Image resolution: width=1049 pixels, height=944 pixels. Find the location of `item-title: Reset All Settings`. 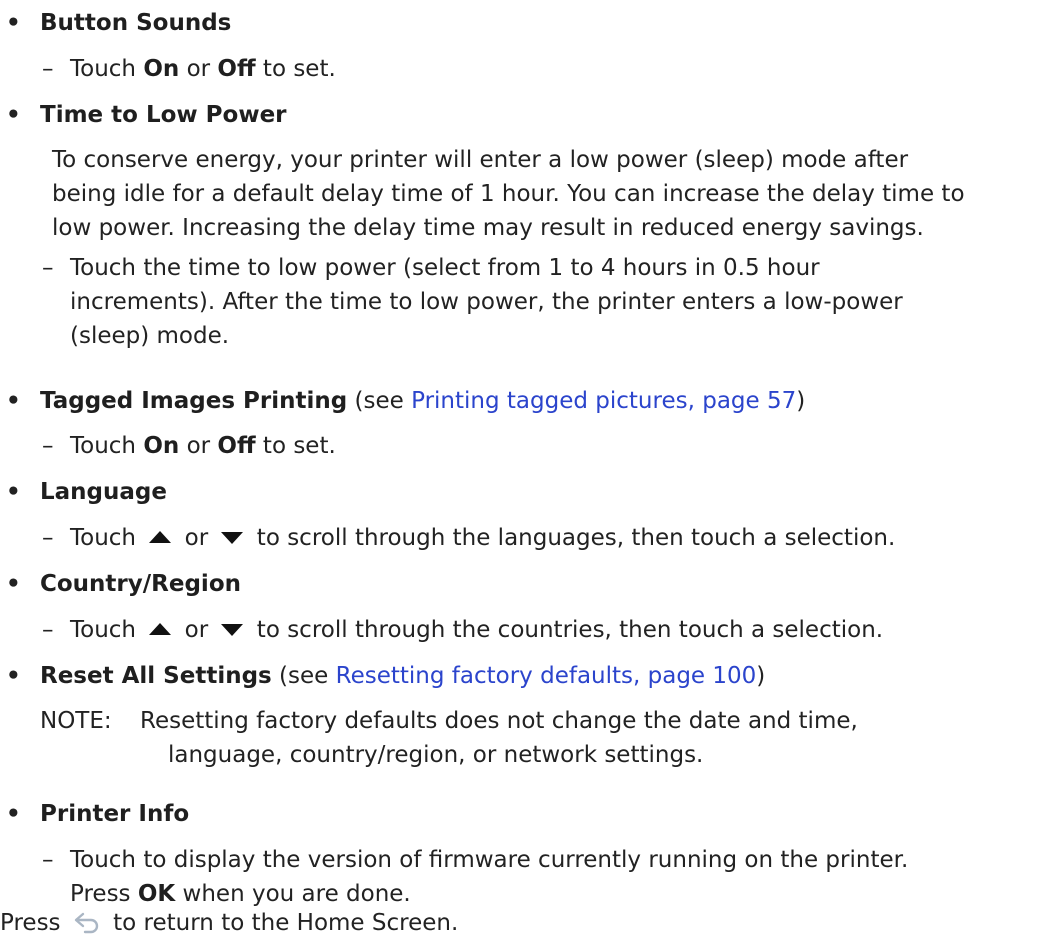

item-title: Reset All Settings is located at coordinates (156, 676).